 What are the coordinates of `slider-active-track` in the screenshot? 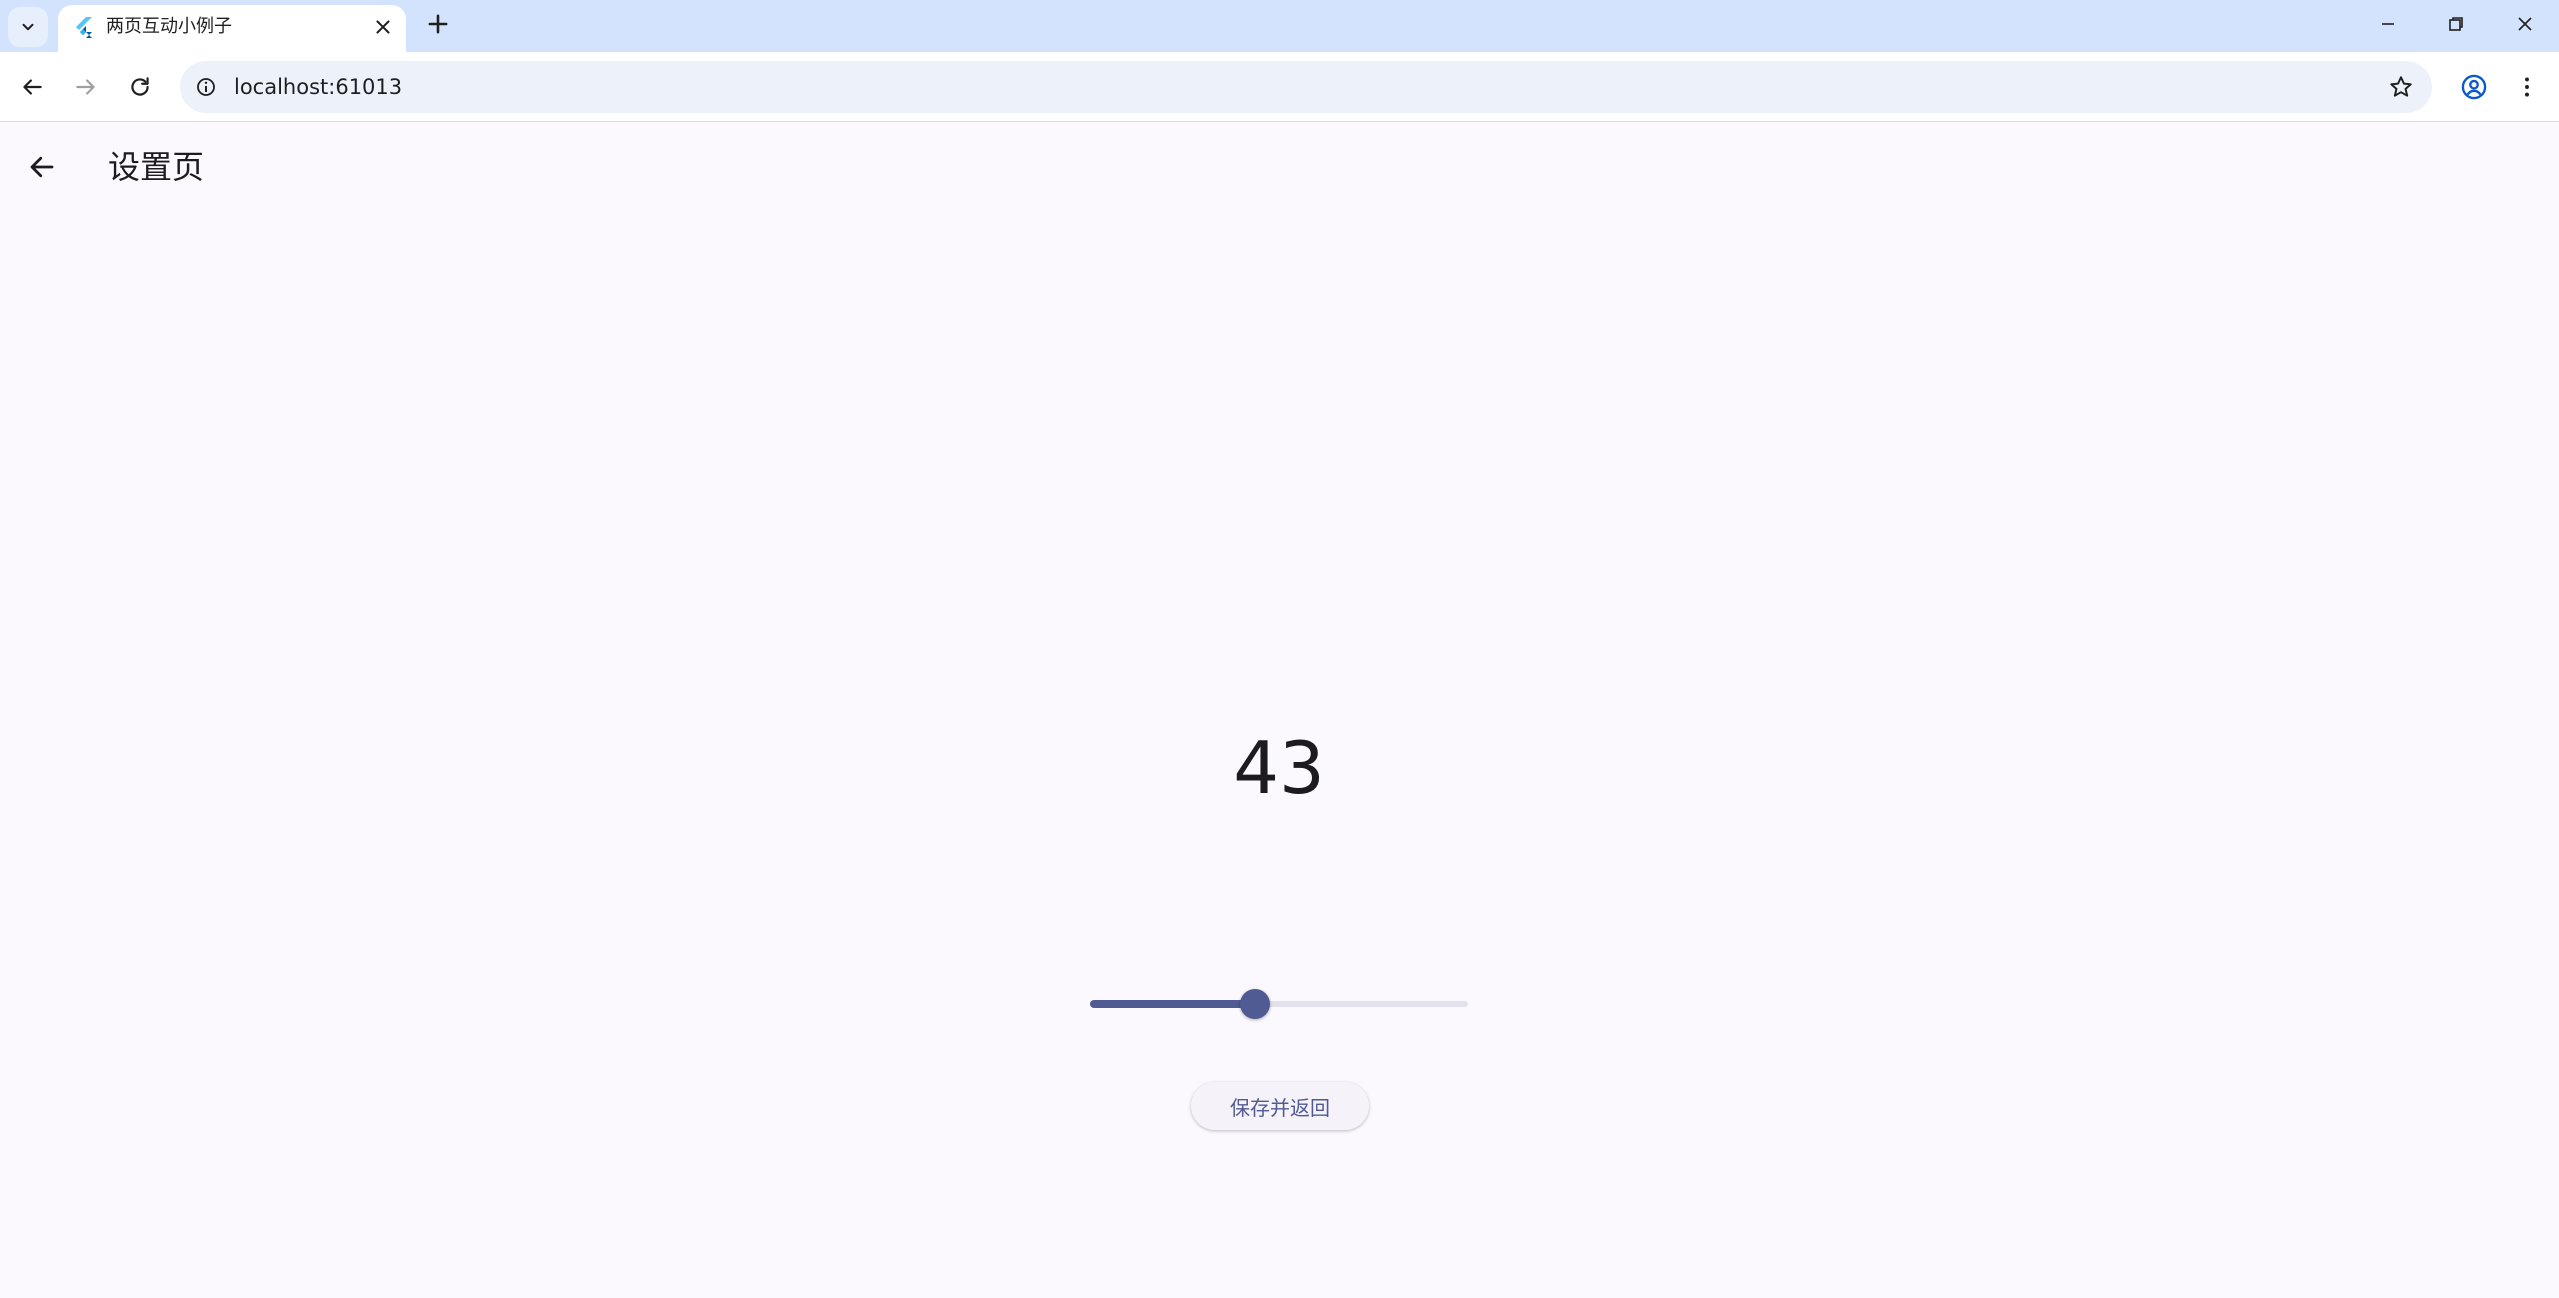 It's located at (1172, 1004).